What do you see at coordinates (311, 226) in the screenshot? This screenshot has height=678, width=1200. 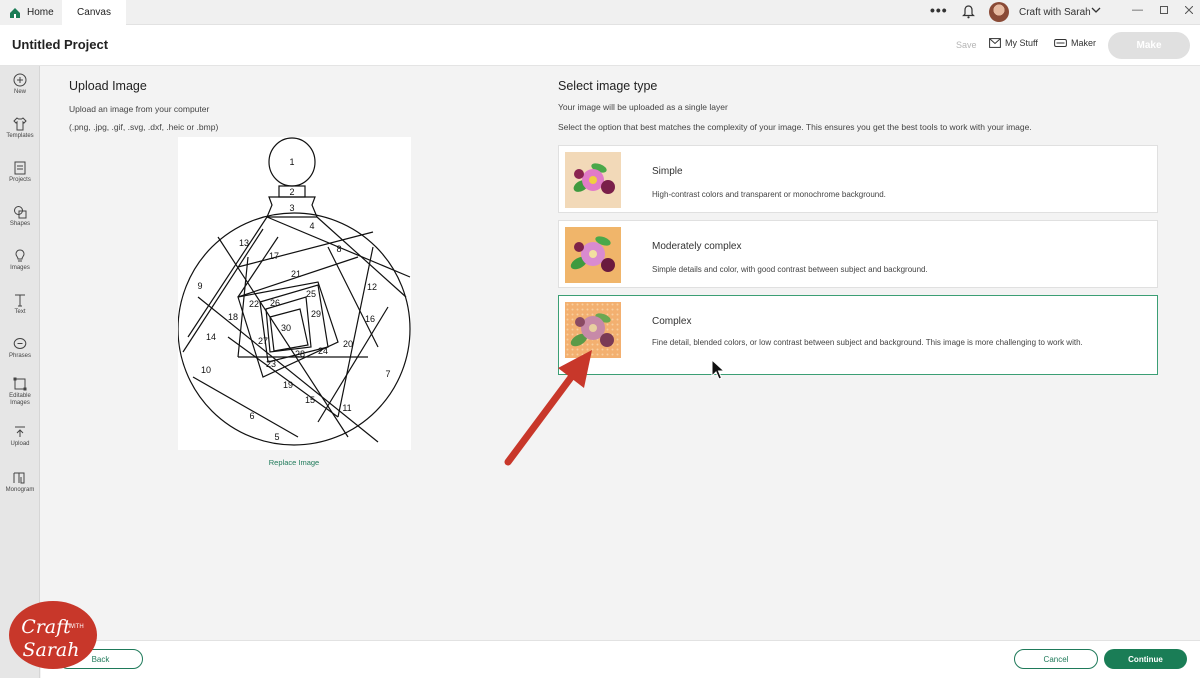 I see `region-number: 4` at bounding box center [311, 226].